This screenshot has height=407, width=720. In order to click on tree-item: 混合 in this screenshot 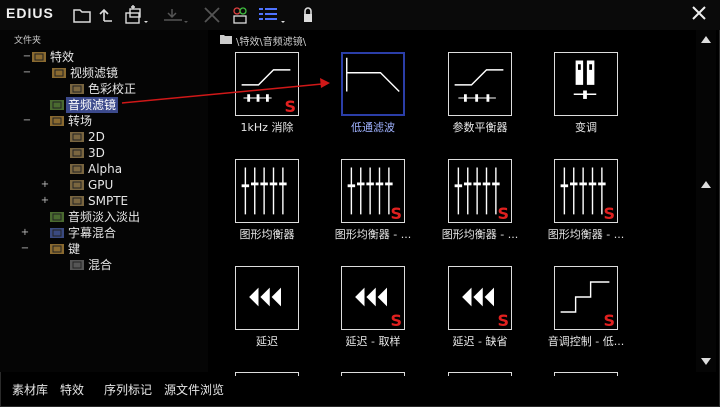, I will do `click(104, 265)`.